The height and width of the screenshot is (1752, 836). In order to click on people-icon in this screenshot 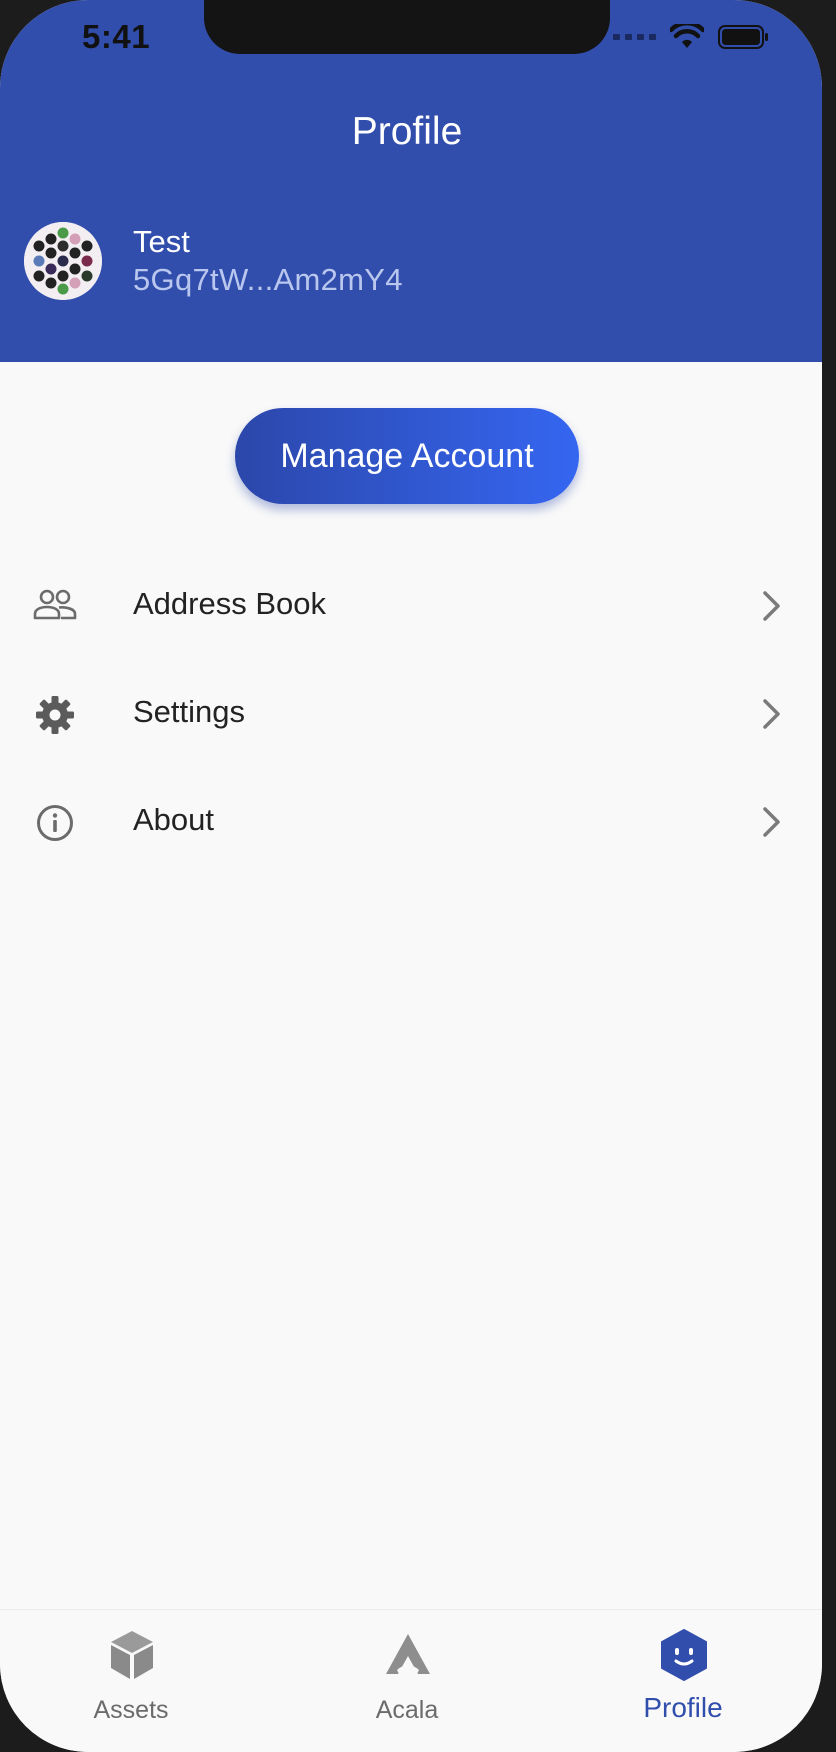, I will do `click(55, 604)`.